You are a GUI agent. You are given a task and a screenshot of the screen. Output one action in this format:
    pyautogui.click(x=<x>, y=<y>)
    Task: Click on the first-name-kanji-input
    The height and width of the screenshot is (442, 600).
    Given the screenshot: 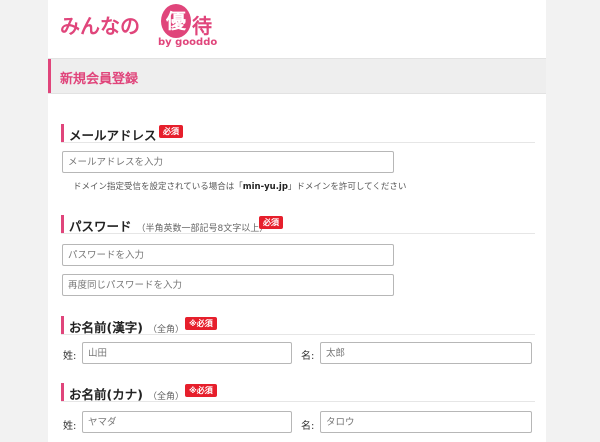 What is the action you would take?
    pyautogui.click(x=426, y=353)
    